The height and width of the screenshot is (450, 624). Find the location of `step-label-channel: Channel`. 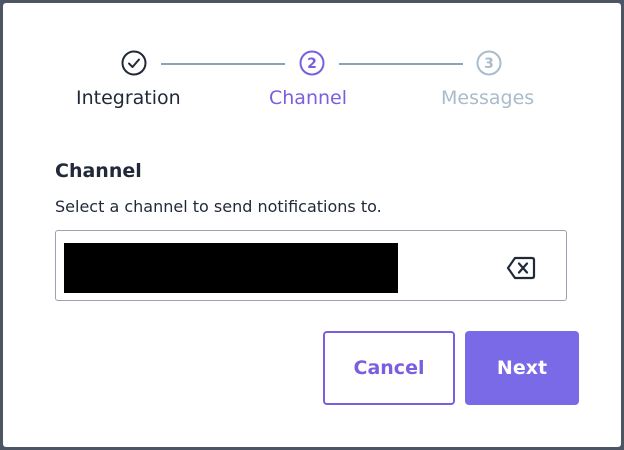

step-label-channel: Channel is located at coordinates (308, 98).